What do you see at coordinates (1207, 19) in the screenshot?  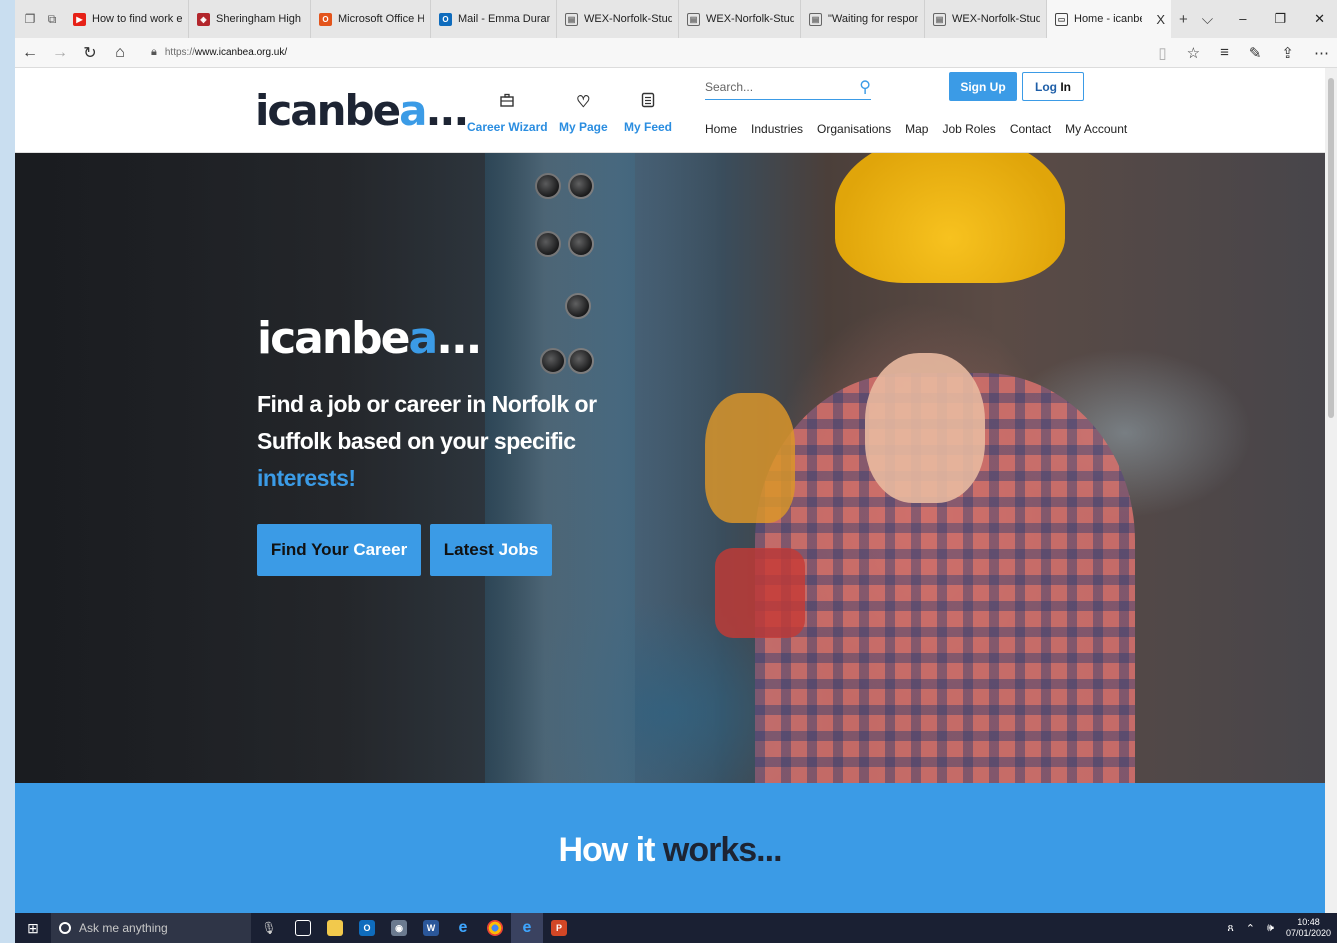 I see `tab-list-chevron-icon: ⌵` at bounding box center [1207, 19].